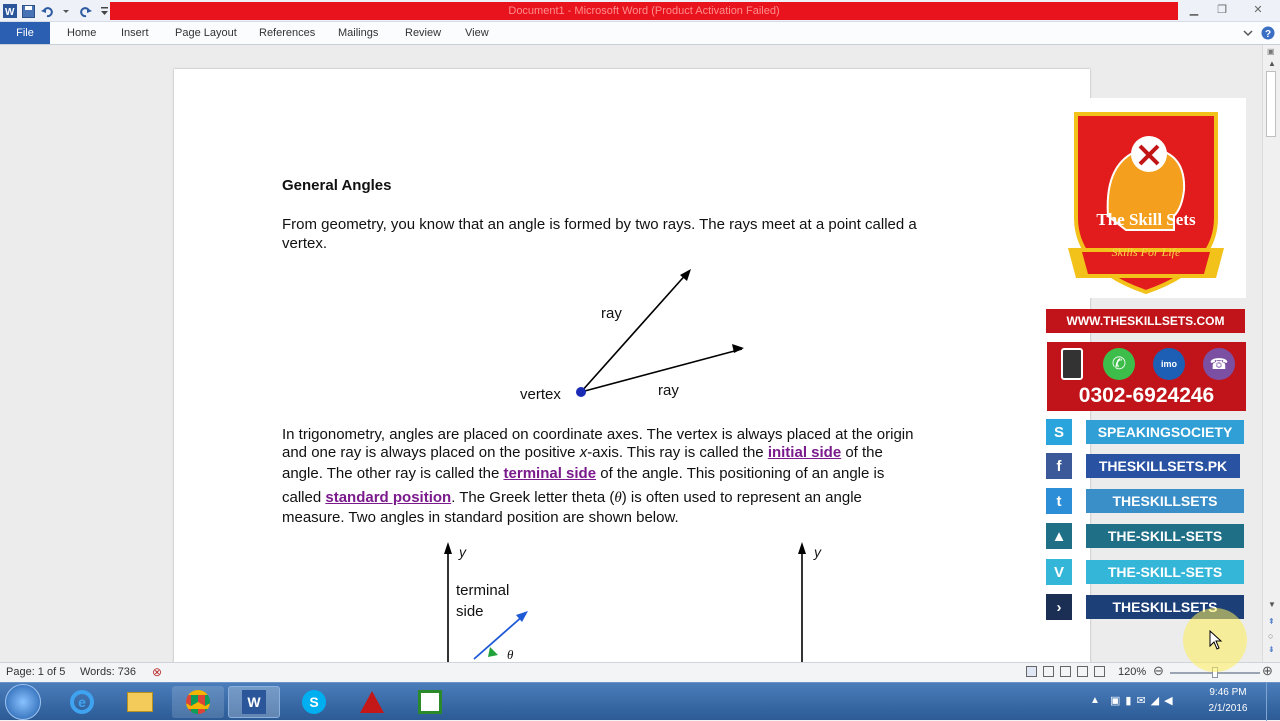  I want to click on undo-dropdown-icon, so click(66, 11).